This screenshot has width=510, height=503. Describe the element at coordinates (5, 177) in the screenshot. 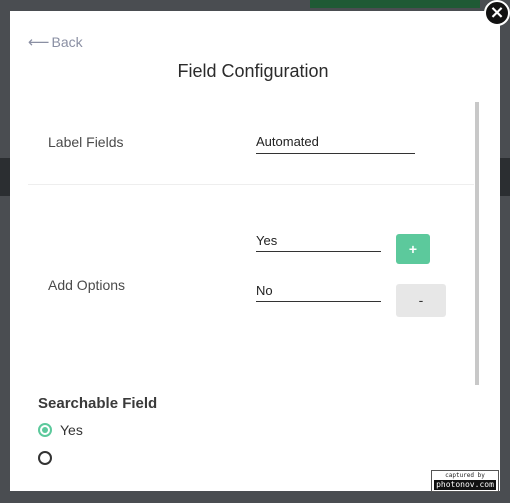

I see `background-overlay-left` at that location.